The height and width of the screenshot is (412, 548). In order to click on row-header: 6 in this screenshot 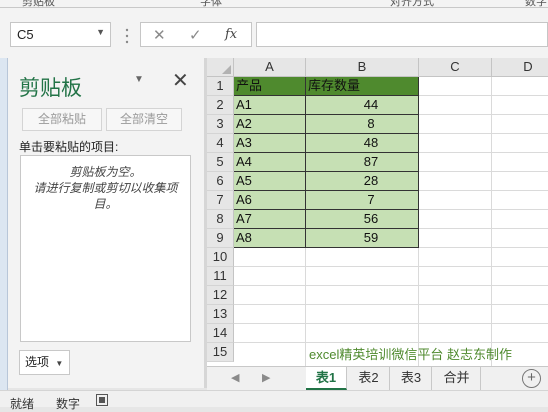, I will do `click(220, 181)`.